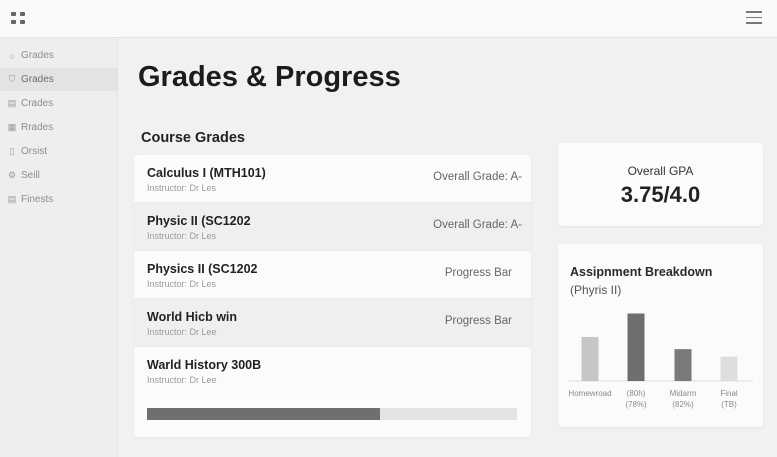 The image size is (777, 457). I want to click on sidebar-item-label: Orsist, so click(34, 151).